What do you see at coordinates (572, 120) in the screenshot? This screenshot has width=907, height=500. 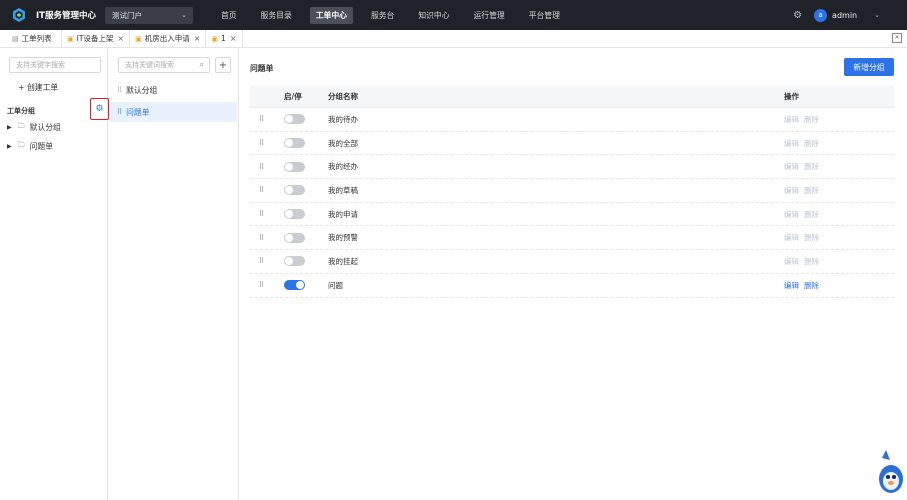 I see `table-row: ⠿ 我的待办 编辑 删除` at bounding box center [572, 120].